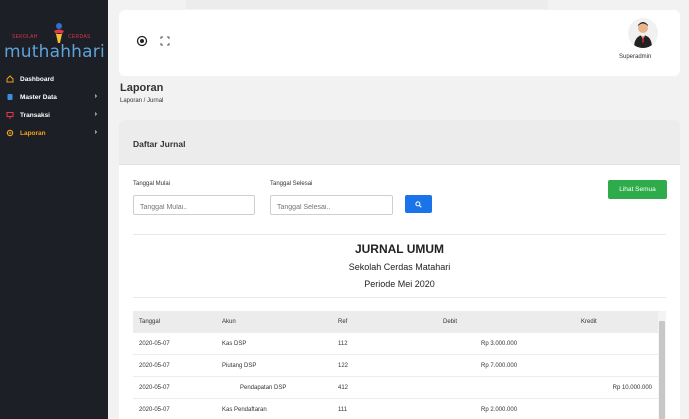  I want to click on sidebar-item-dashboard: Dashboard, so click(54, 79).